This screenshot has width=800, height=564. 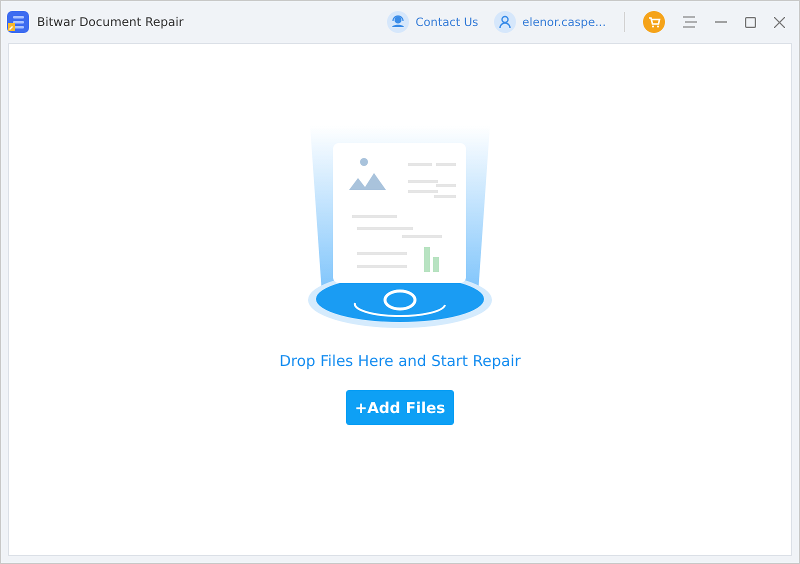 What do you see at coordinates (18, 22) in the screenshot?
I see `app-logo-icon` at bounding box center [18, 22].